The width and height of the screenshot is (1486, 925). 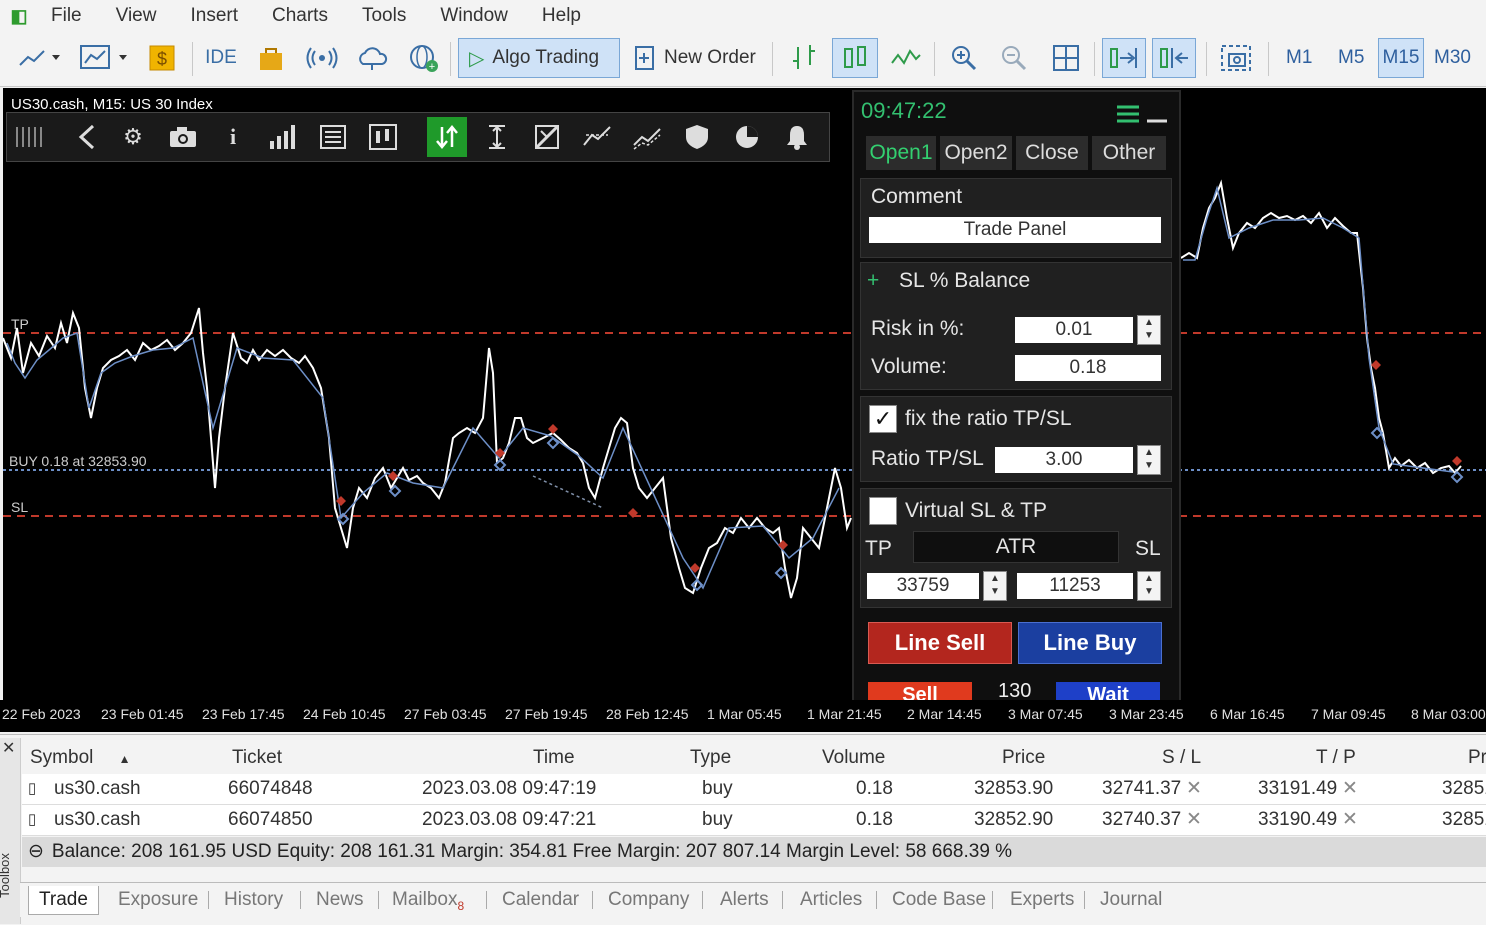 I want to click on drag-handle-icon, so click(x=31, y=137).